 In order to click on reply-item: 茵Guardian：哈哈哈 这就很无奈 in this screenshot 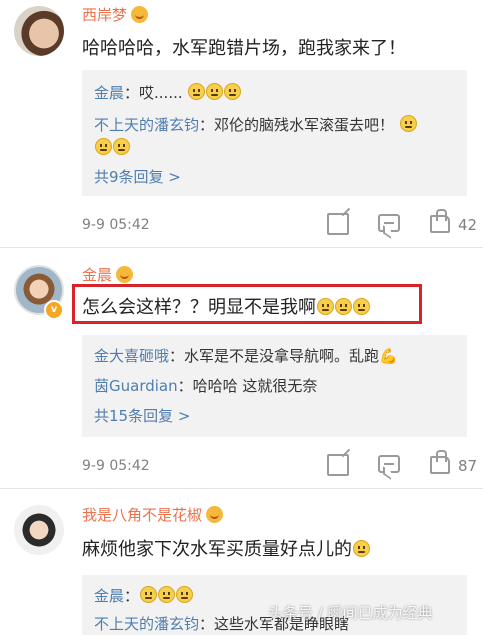, I will do `click(205, 385)`.